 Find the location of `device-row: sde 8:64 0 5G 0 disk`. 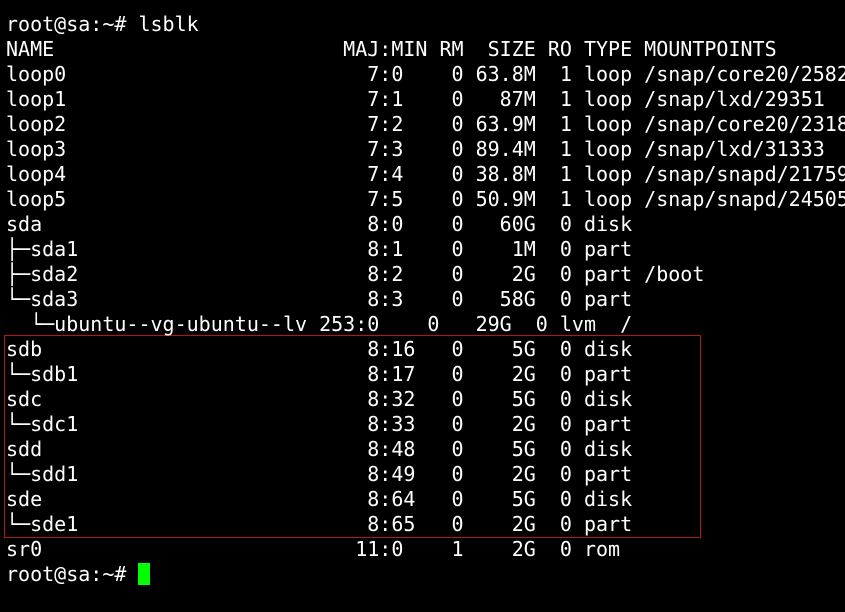

device-row: sde 8:64 0 5G 0 disk is located at coordinates (319, 499).